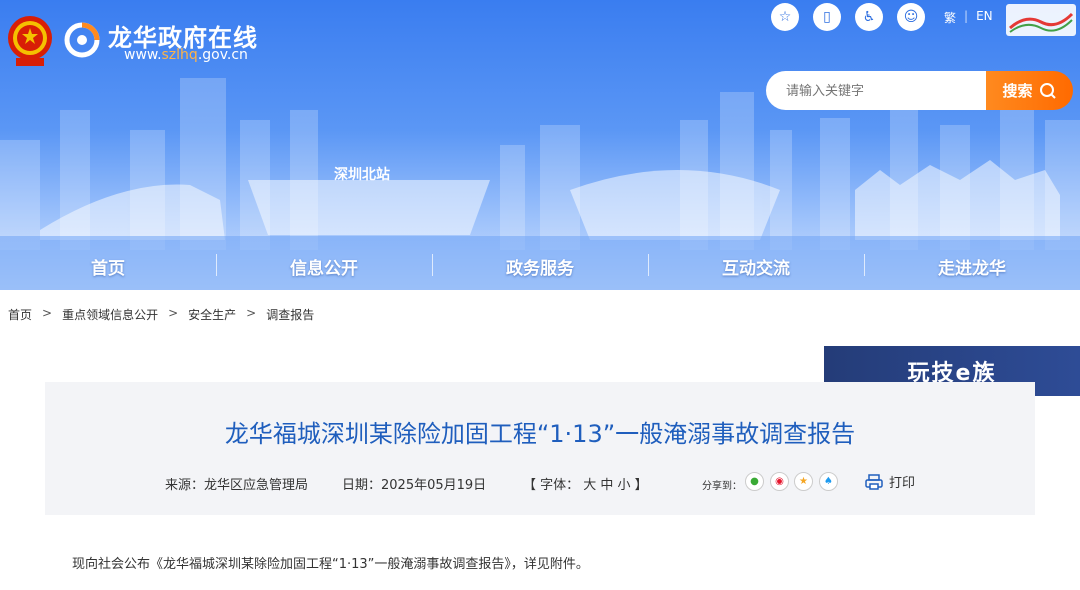 The image size is (1080, 590). I want to click on mobile-icon: ▯, so click(827, 17).